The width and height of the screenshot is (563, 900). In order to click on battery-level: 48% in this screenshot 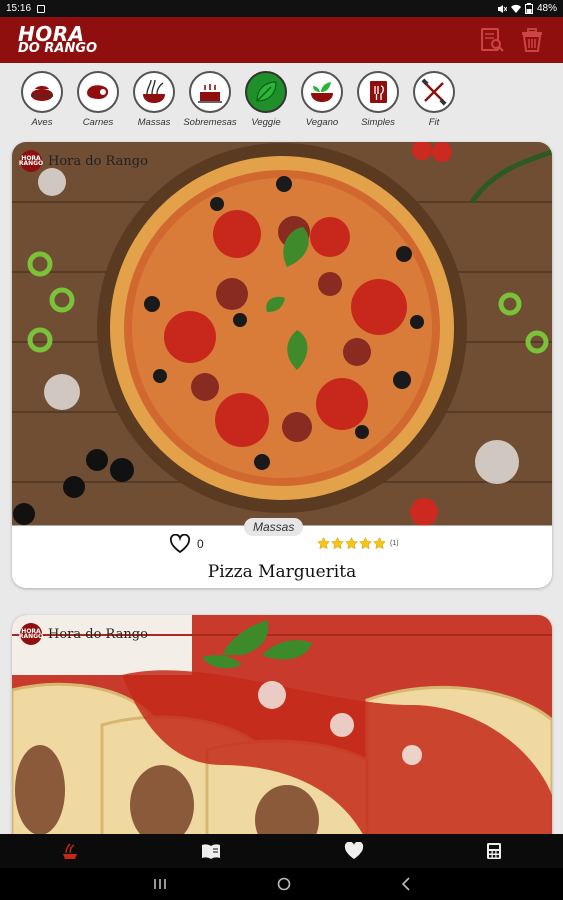, I will do `click(546, 8)`.